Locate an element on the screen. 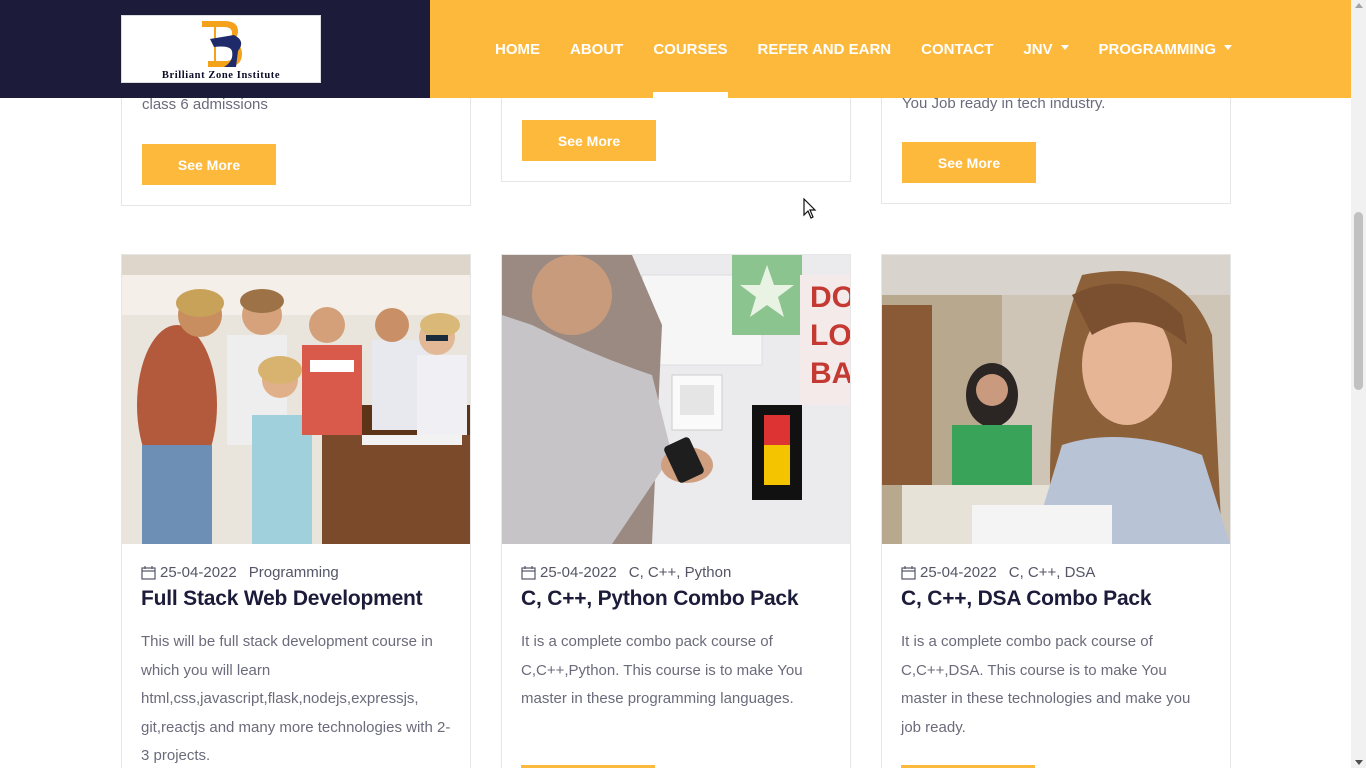 This screenshot has height=768, width=1366. brand-area: Brilliant Zone Institute is located at coordinates (215, 49).